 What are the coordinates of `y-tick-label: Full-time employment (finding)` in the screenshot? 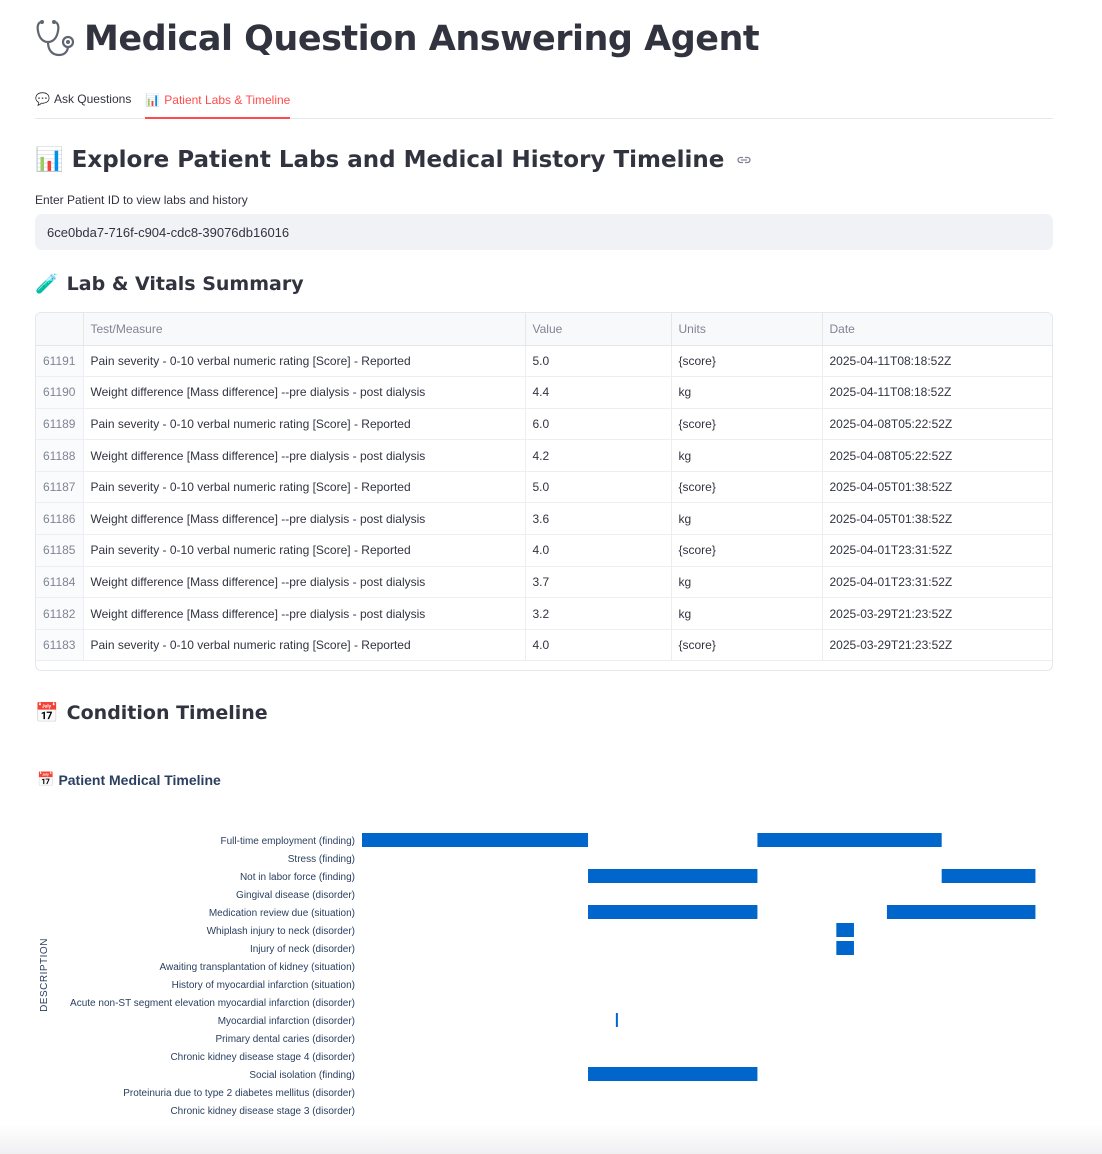 It's located at (288, 841).